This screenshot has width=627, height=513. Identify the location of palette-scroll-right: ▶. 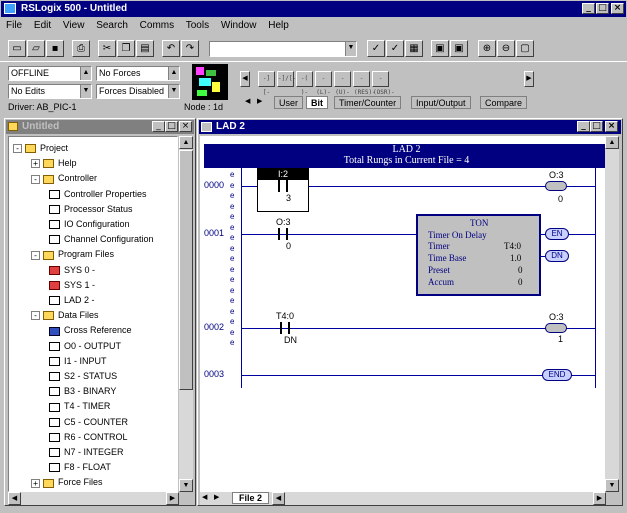
(529, 79).